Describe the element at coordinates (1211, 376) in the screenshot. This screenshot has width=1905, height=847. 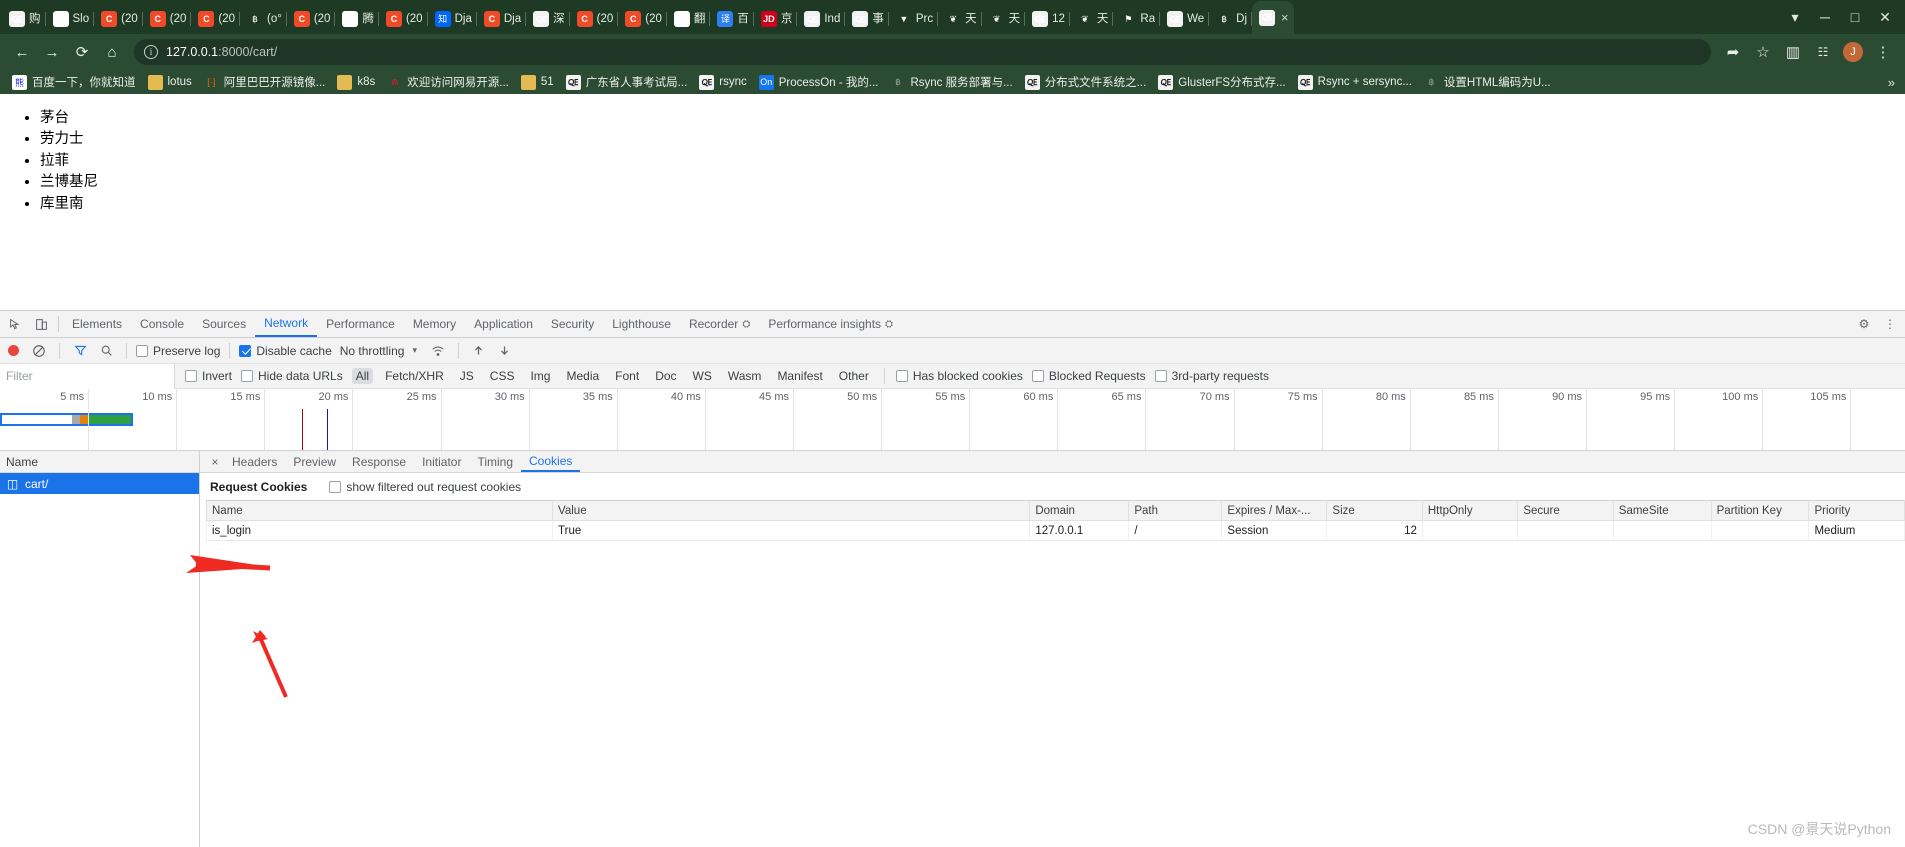
I see `third-party-requests-checkbox: 3rd-party requests` at that location.